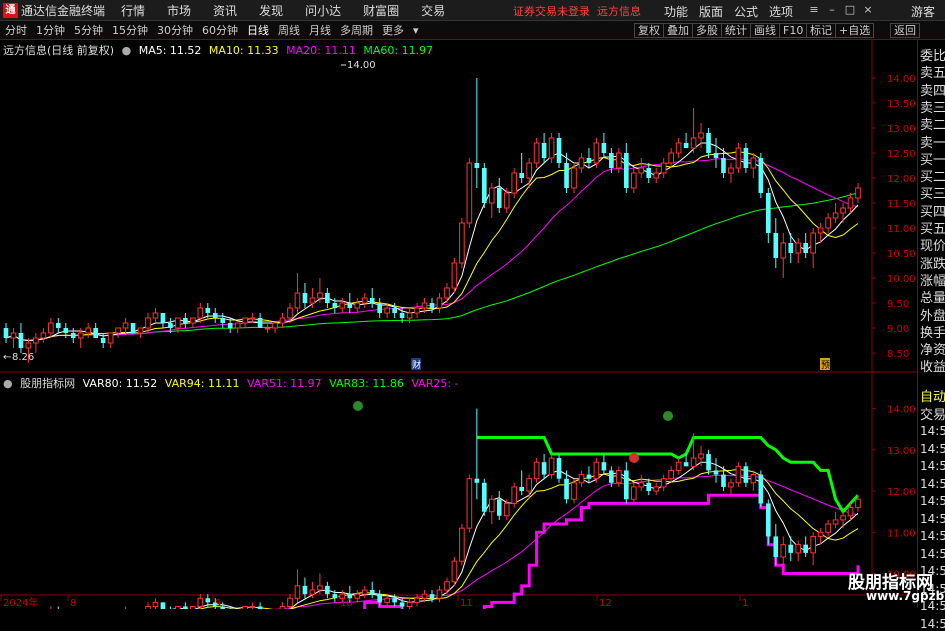 The height and width of the screenshot is (631, 945). I want to click on top-right-menu: 功能 版面 公式 选项, so click(734, 11).